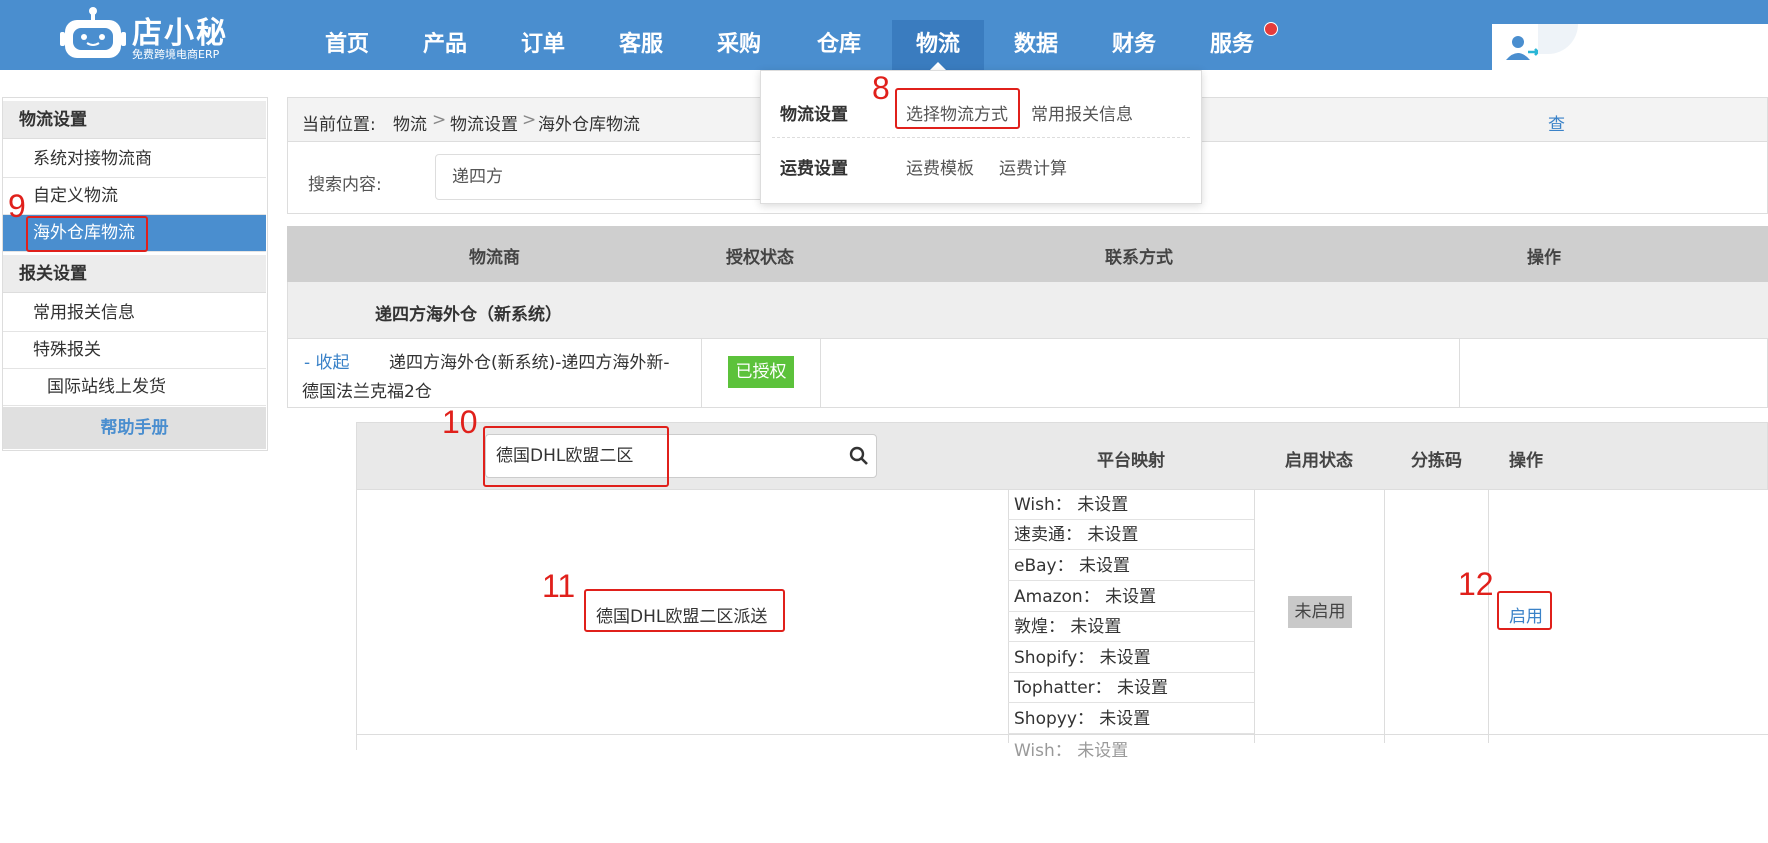  I want to click on robot-logo-icon, so click(93, 33).